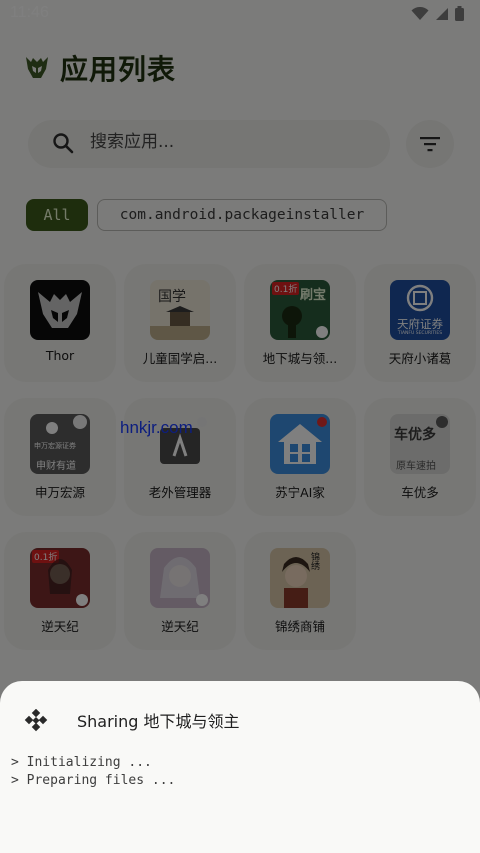 This screenshot has height=853, width=480. I want to click on filter-button, so click(430, 144).